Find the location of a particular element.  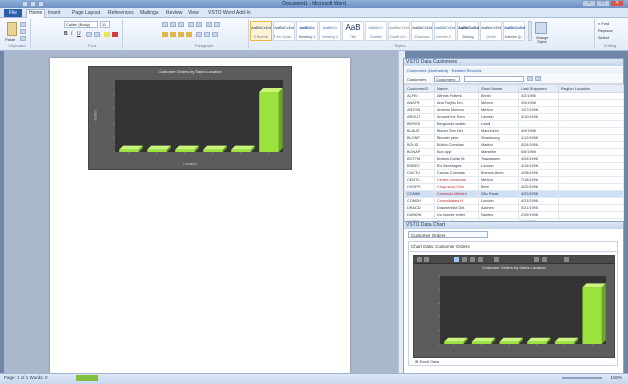

italic-button: I is located at coordinates (71, 34).